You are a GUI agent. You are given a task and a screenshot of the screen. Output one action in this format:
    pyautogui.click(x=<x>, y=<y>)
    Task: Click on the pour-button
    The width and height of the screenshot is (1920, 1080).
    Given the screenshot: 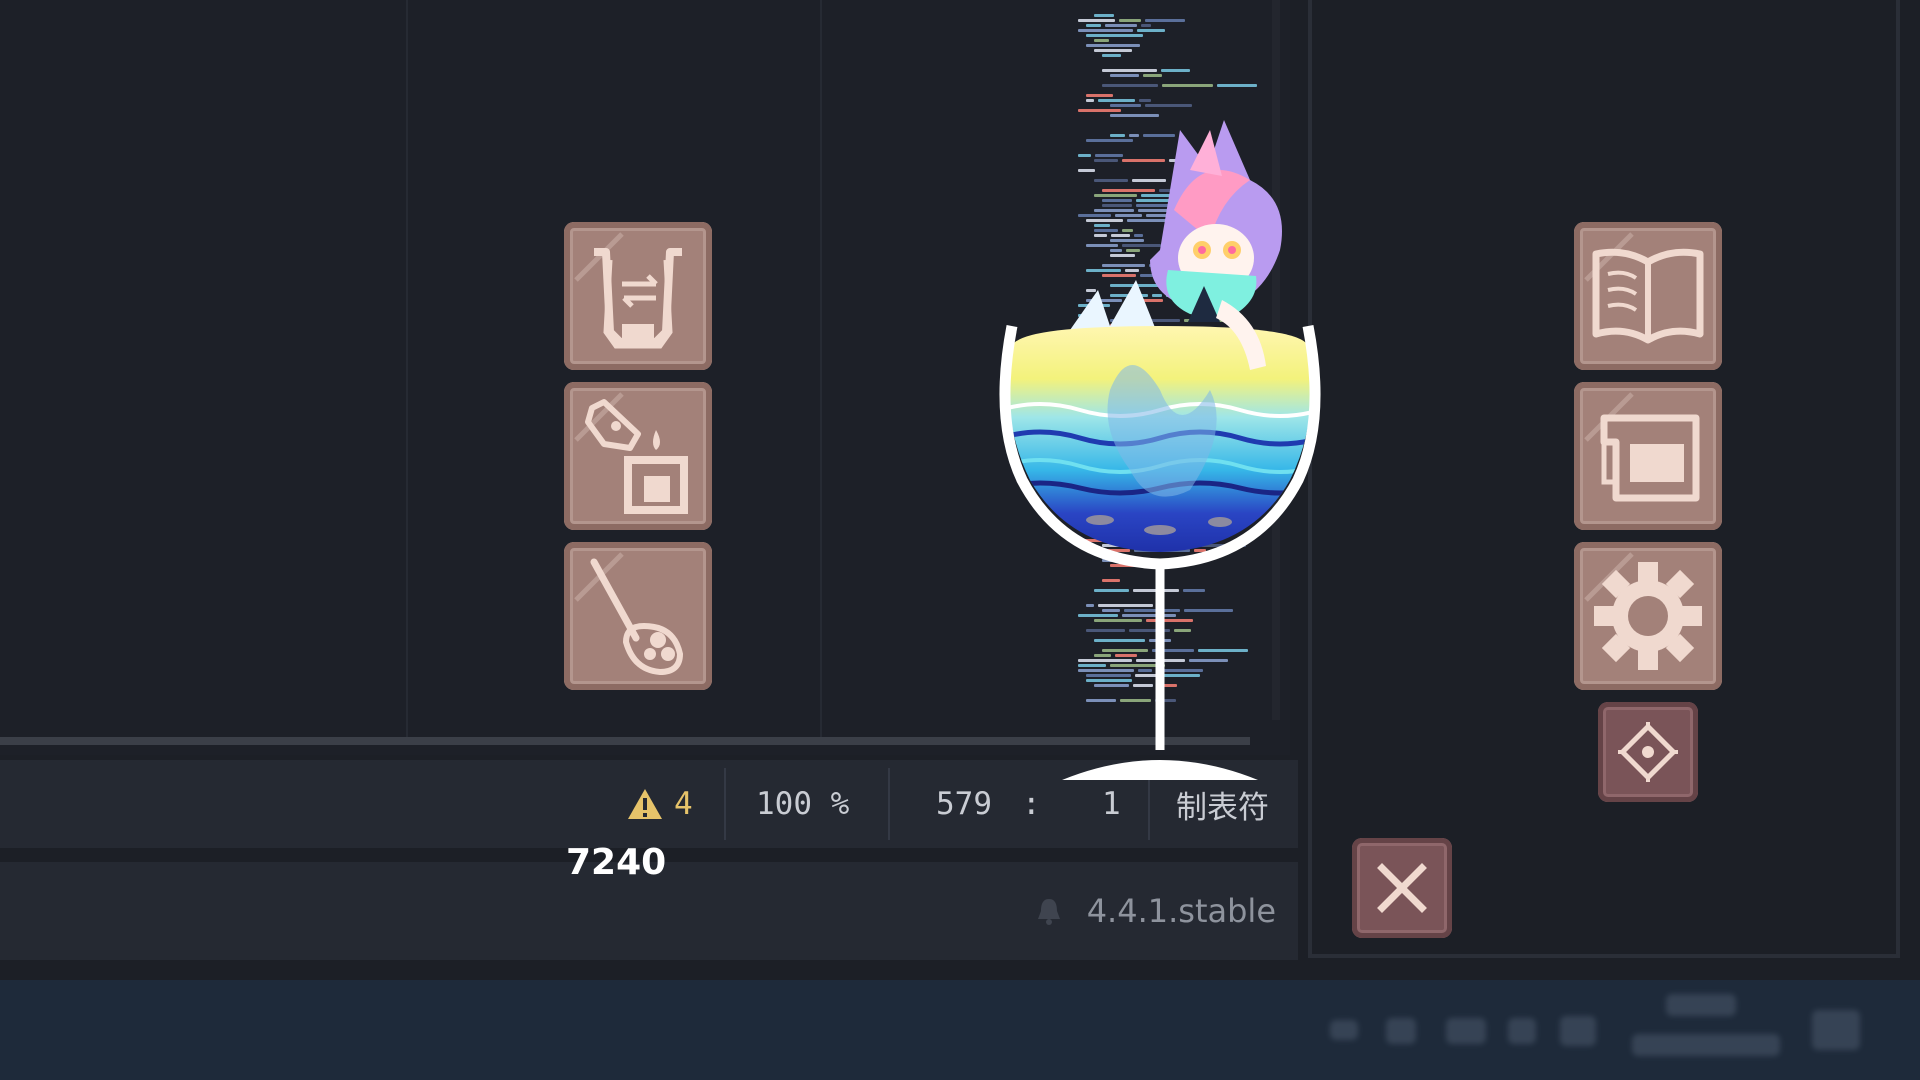 What is the action you would take?
    pyautogui.click(x=638, y=456)
    